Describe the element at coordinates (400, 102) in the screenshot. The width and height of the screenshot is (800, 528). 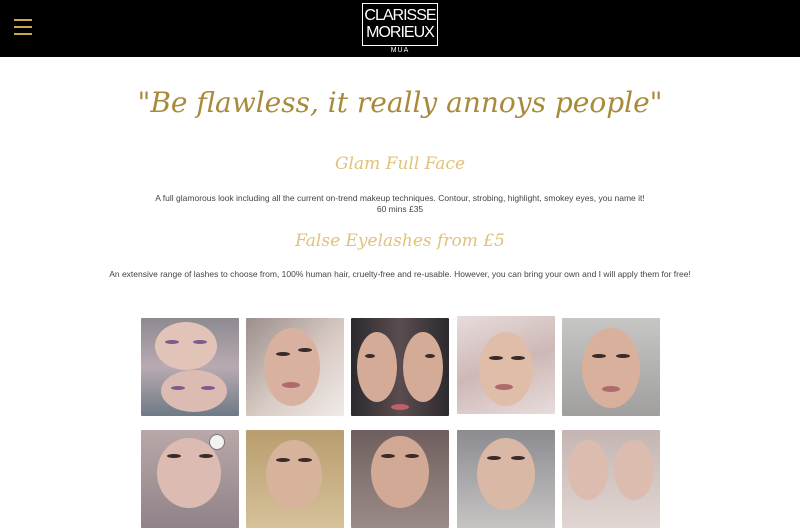
I see `page-tagline: "Be flawless, it really annoys people"` at that location.